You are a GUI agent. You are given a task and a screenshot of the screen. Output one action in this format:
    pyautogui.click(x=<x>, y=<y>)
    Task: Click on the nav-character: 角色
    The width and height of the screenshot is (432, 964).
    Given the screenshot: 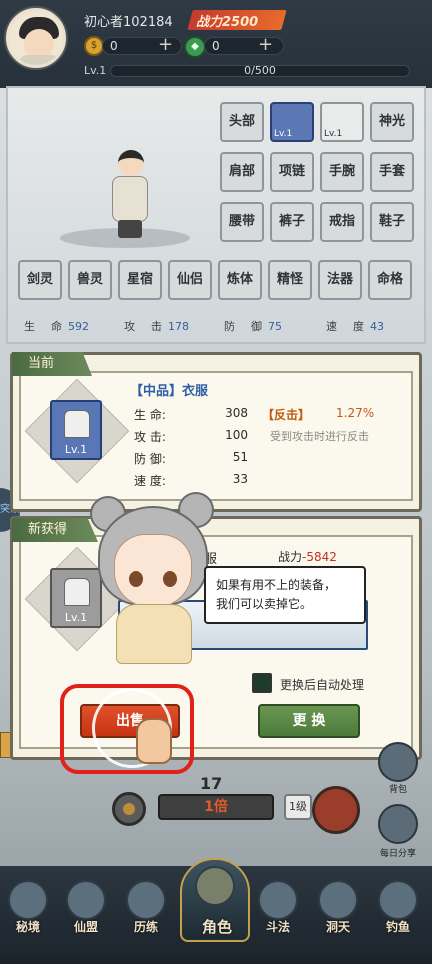 What is the action you would take?
    pyautogui.click(x=215, y=900)
    